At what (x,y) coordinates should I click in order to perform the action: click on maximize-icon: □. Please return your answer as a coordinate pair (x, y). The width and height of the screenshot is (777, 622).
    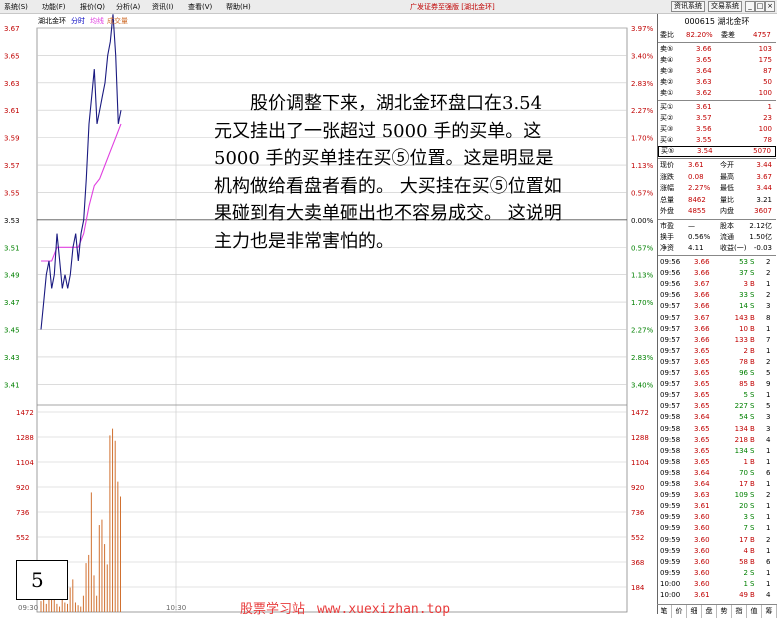
    Looking at the image, I should click on (760, 6).